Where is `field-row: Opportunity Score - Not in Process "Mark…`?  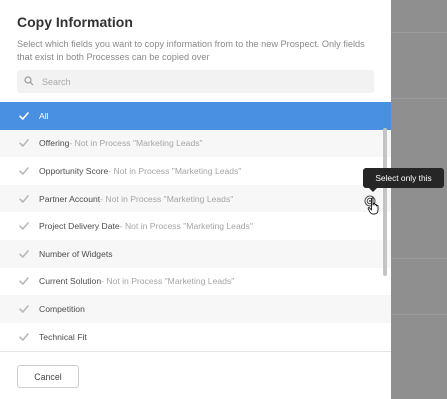
field-row: Opportunity Score - Not in Process "Mark… is located at coordinates (195, 171).